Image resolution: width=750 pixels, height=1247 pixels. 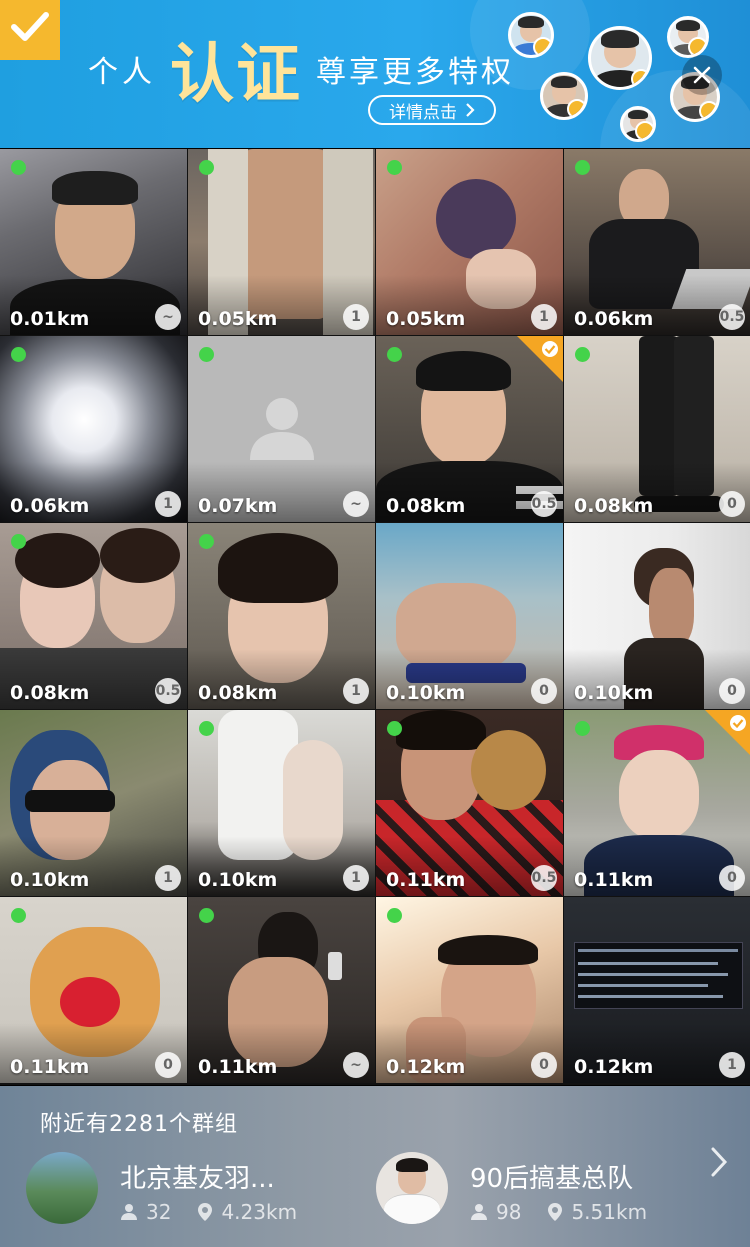 What do you see at coordinates (423, 112) in the screenshot?
I see `details-button-label: 详情点击` at bounding box center [423, 112].